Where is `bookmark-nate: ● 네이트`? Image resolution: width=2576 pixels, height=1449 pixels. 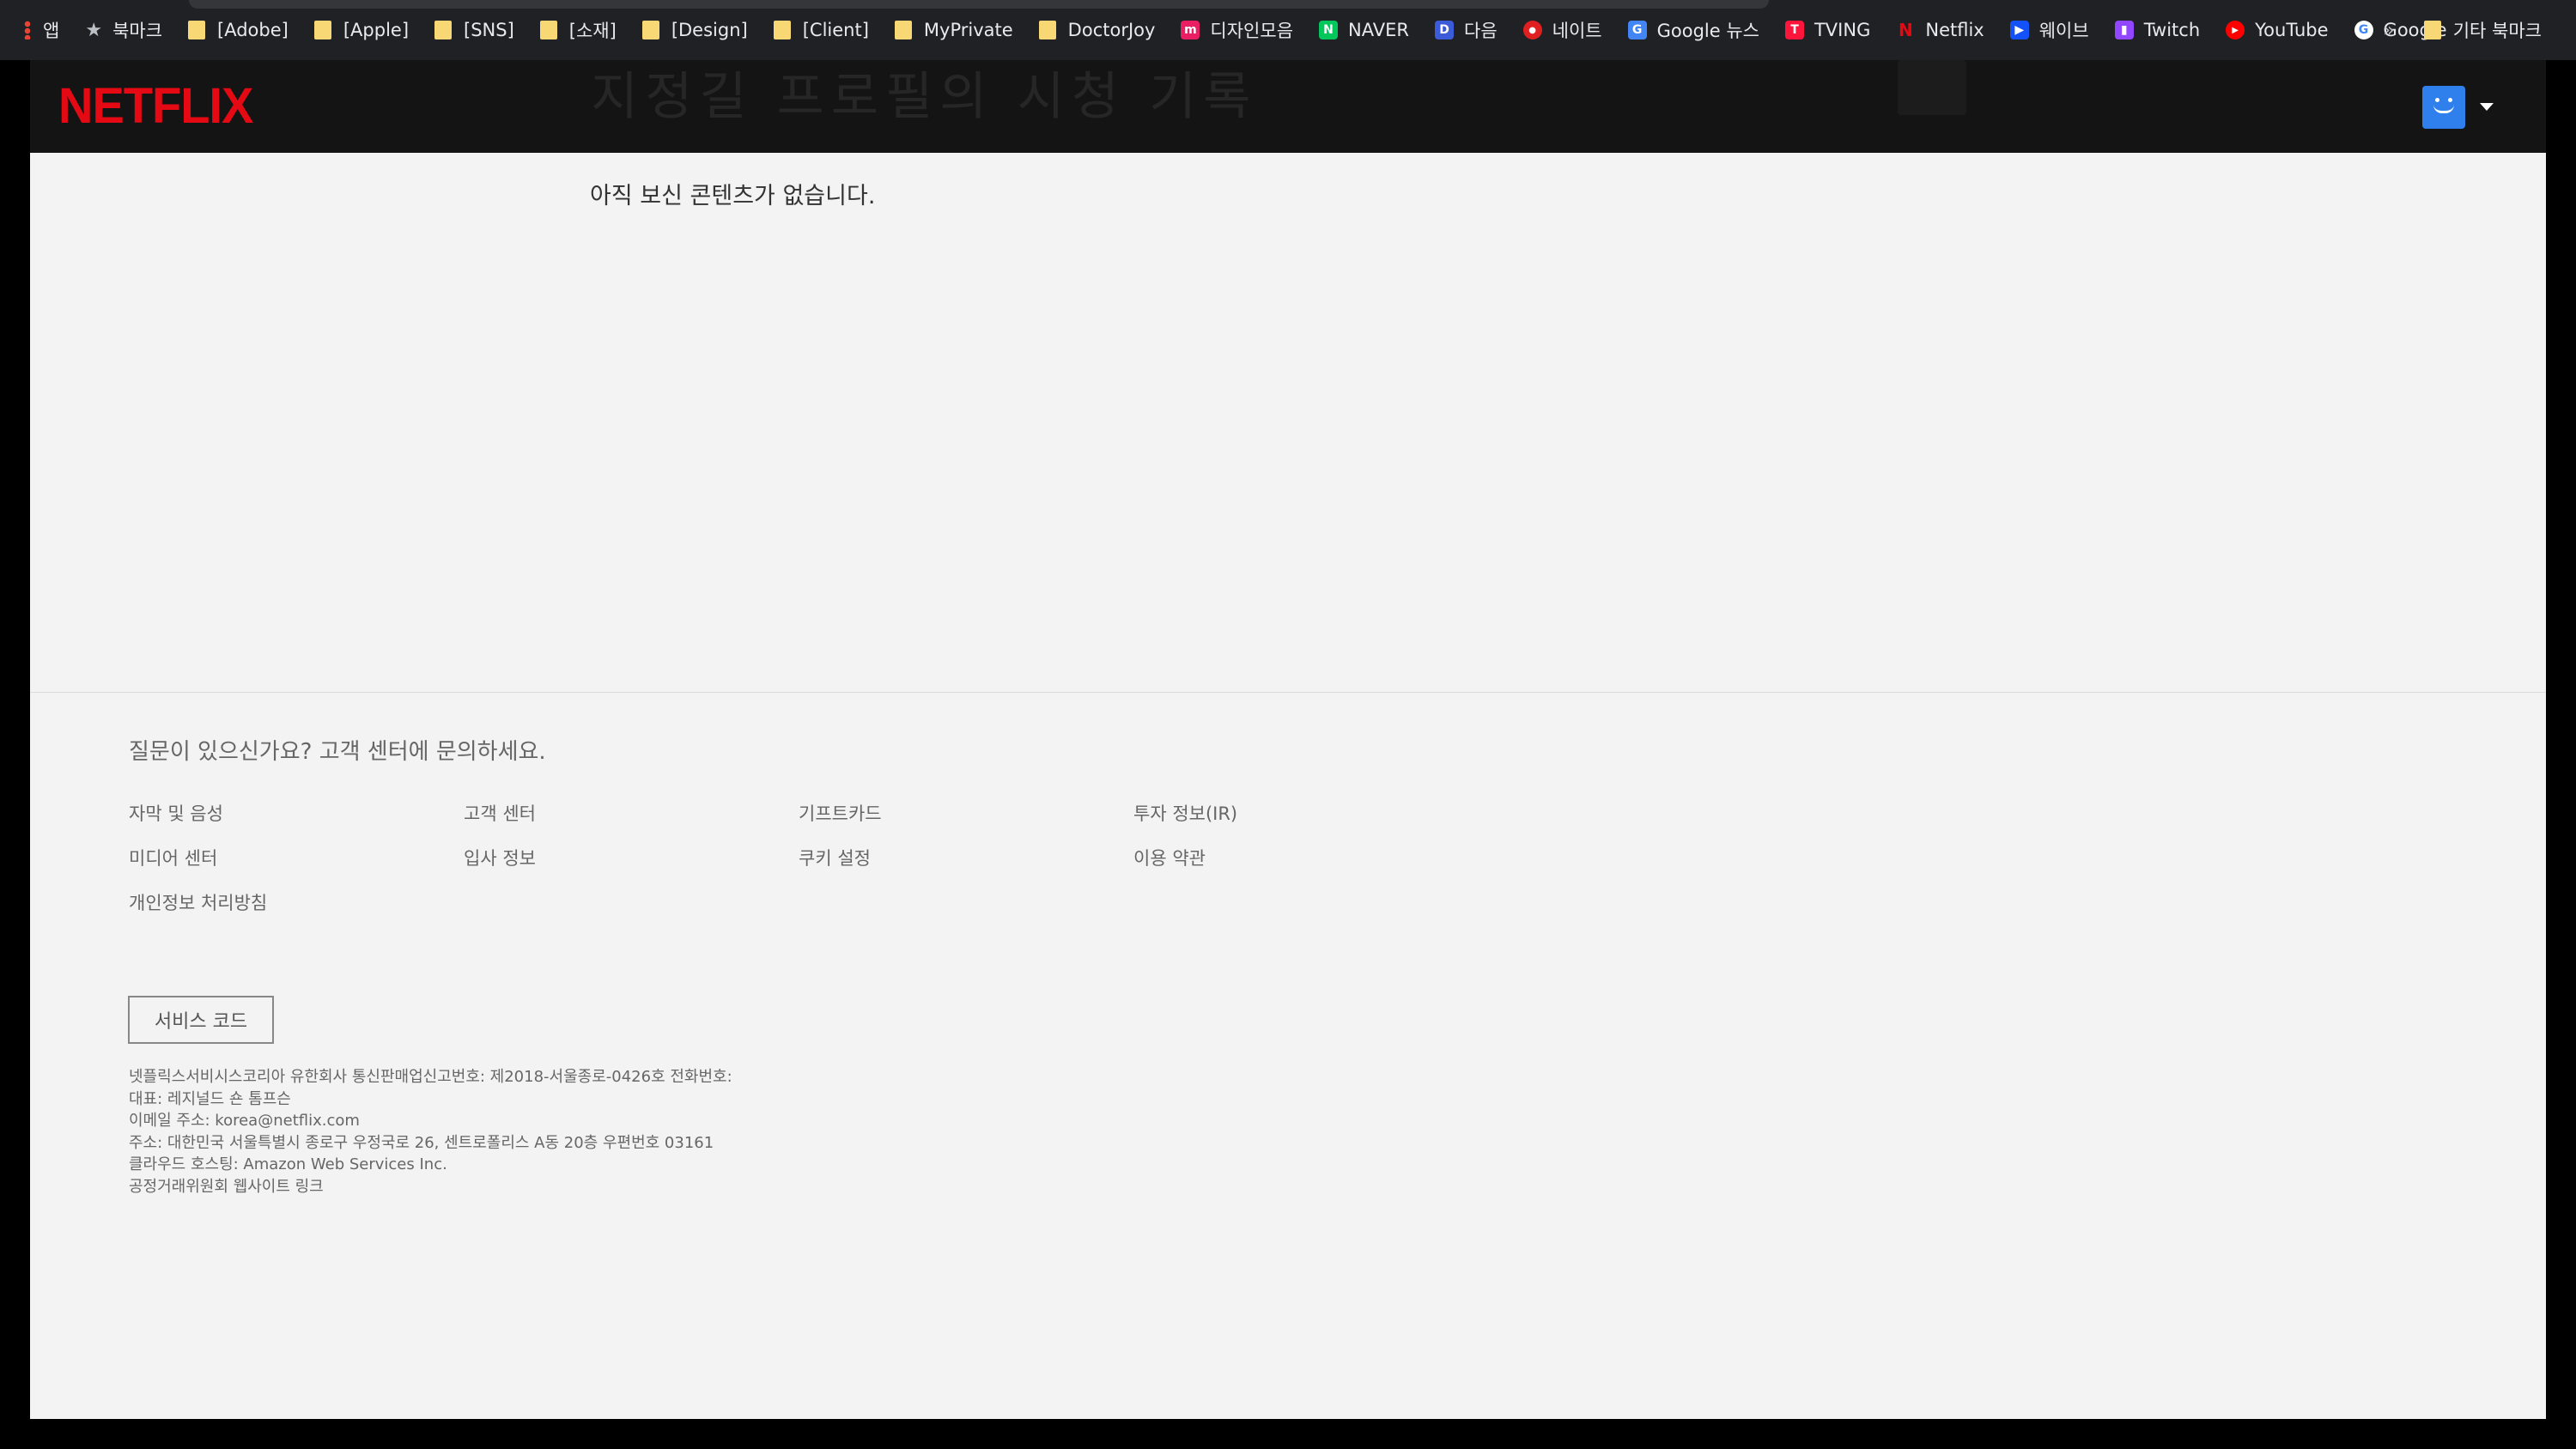
bookmark-nate: ● 네이트 is located at coordinates (1562, 30).